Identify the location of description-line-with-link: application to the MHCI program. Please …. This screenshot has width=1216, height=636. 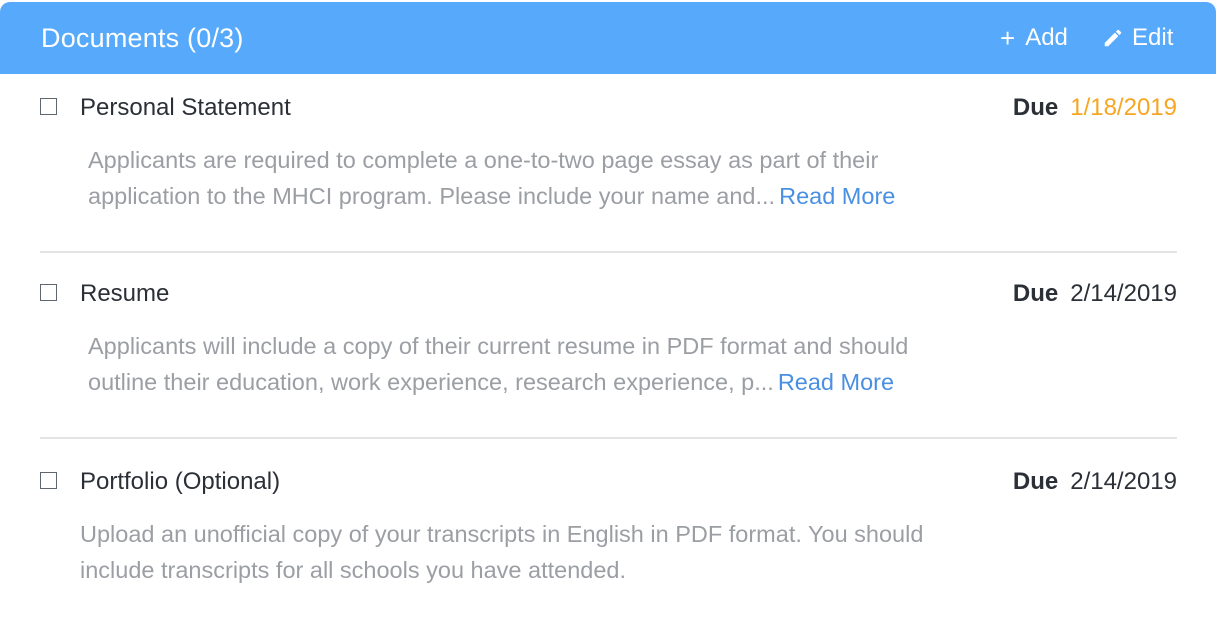
(548, 196).